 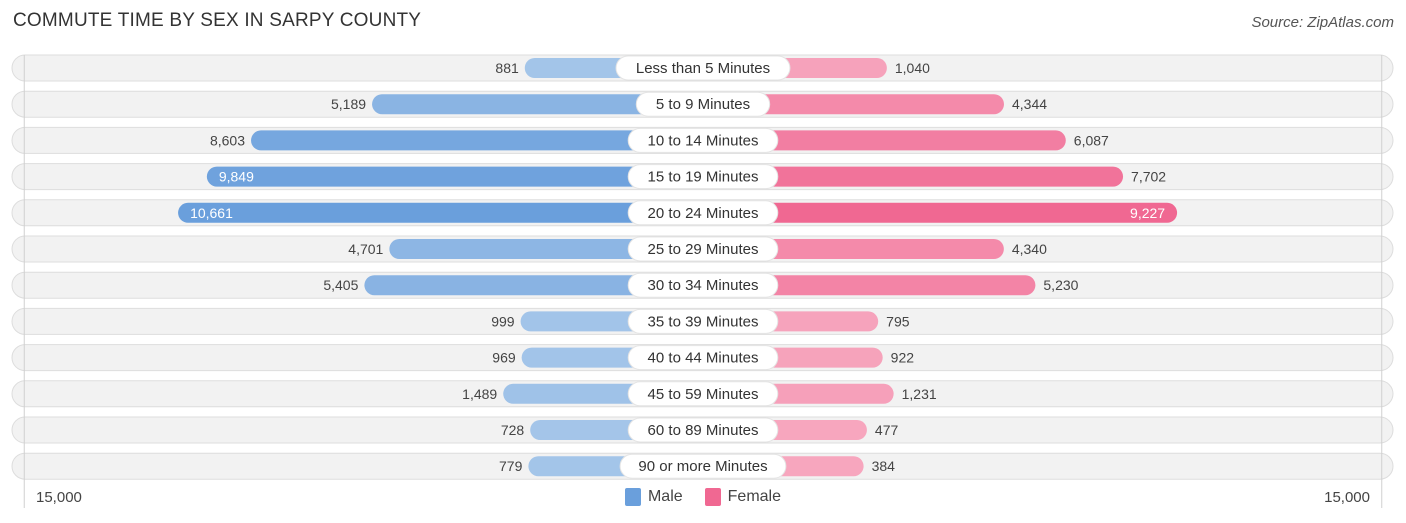 I want to click on value-label-female: 384, so click(x=884, y=466).